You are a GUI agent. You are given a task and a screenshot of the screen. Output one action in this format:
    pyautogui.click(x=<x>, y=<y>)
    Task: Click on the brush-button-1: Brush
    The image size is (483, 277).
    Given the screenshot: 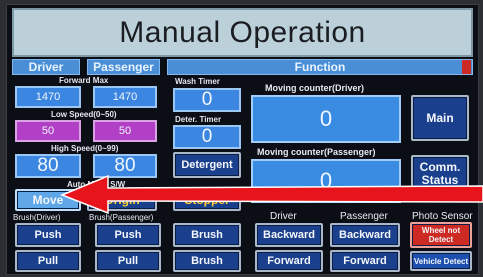 What is the action you would take?
    pyautogui.click(x=207, y=235)
    